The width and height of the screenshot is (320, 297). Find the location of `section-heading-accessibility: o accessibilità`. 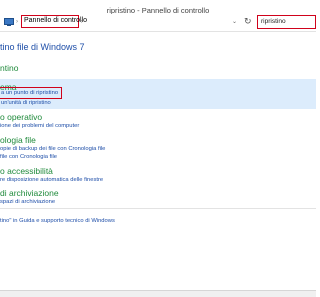

section-heading-accessibility: o accessibilità is located at coordinates (26, 171).